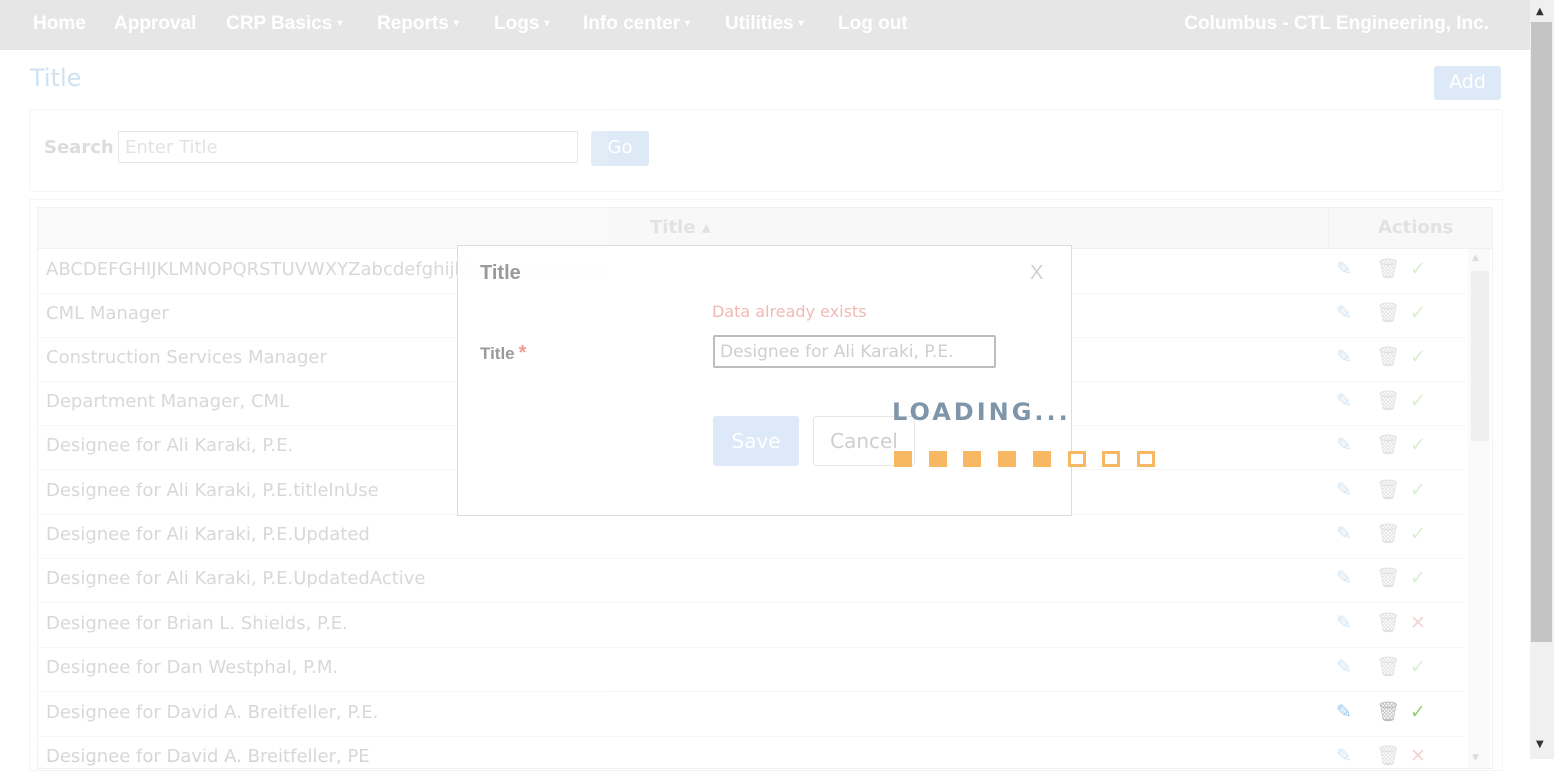  I want to click on required-marker: *, so click(522, 353).